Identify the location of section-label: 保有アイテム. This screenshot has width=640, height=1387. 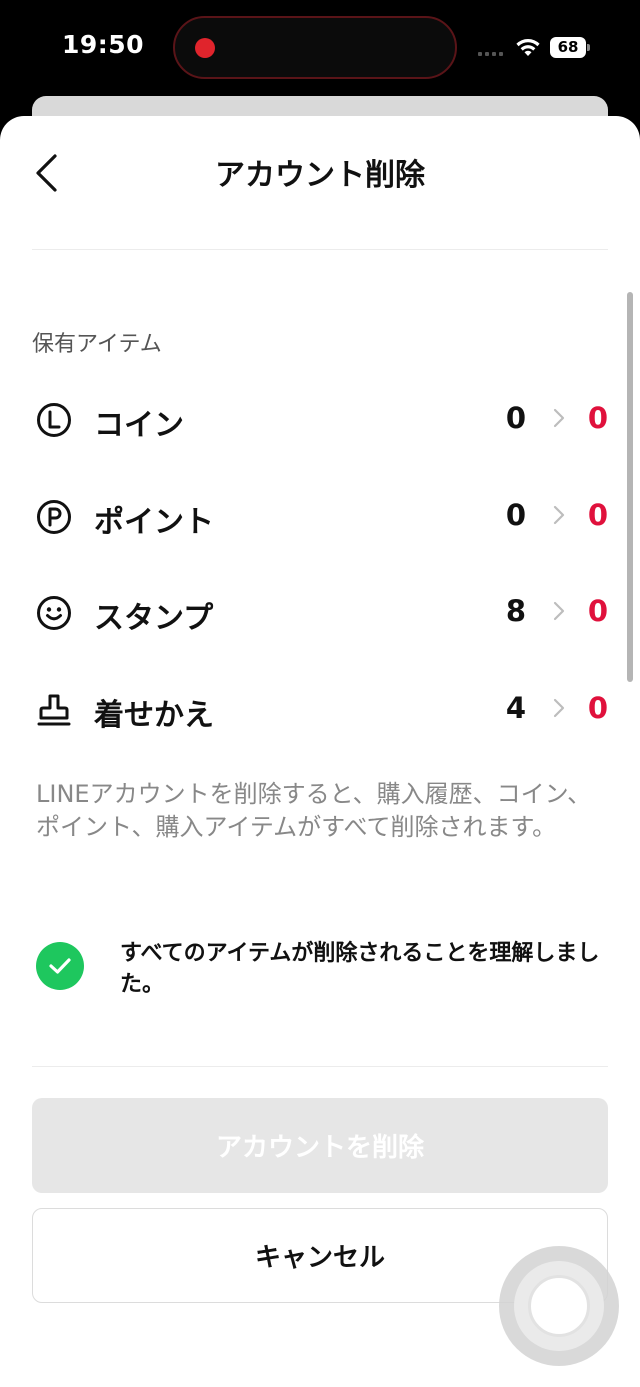
(97, 344).